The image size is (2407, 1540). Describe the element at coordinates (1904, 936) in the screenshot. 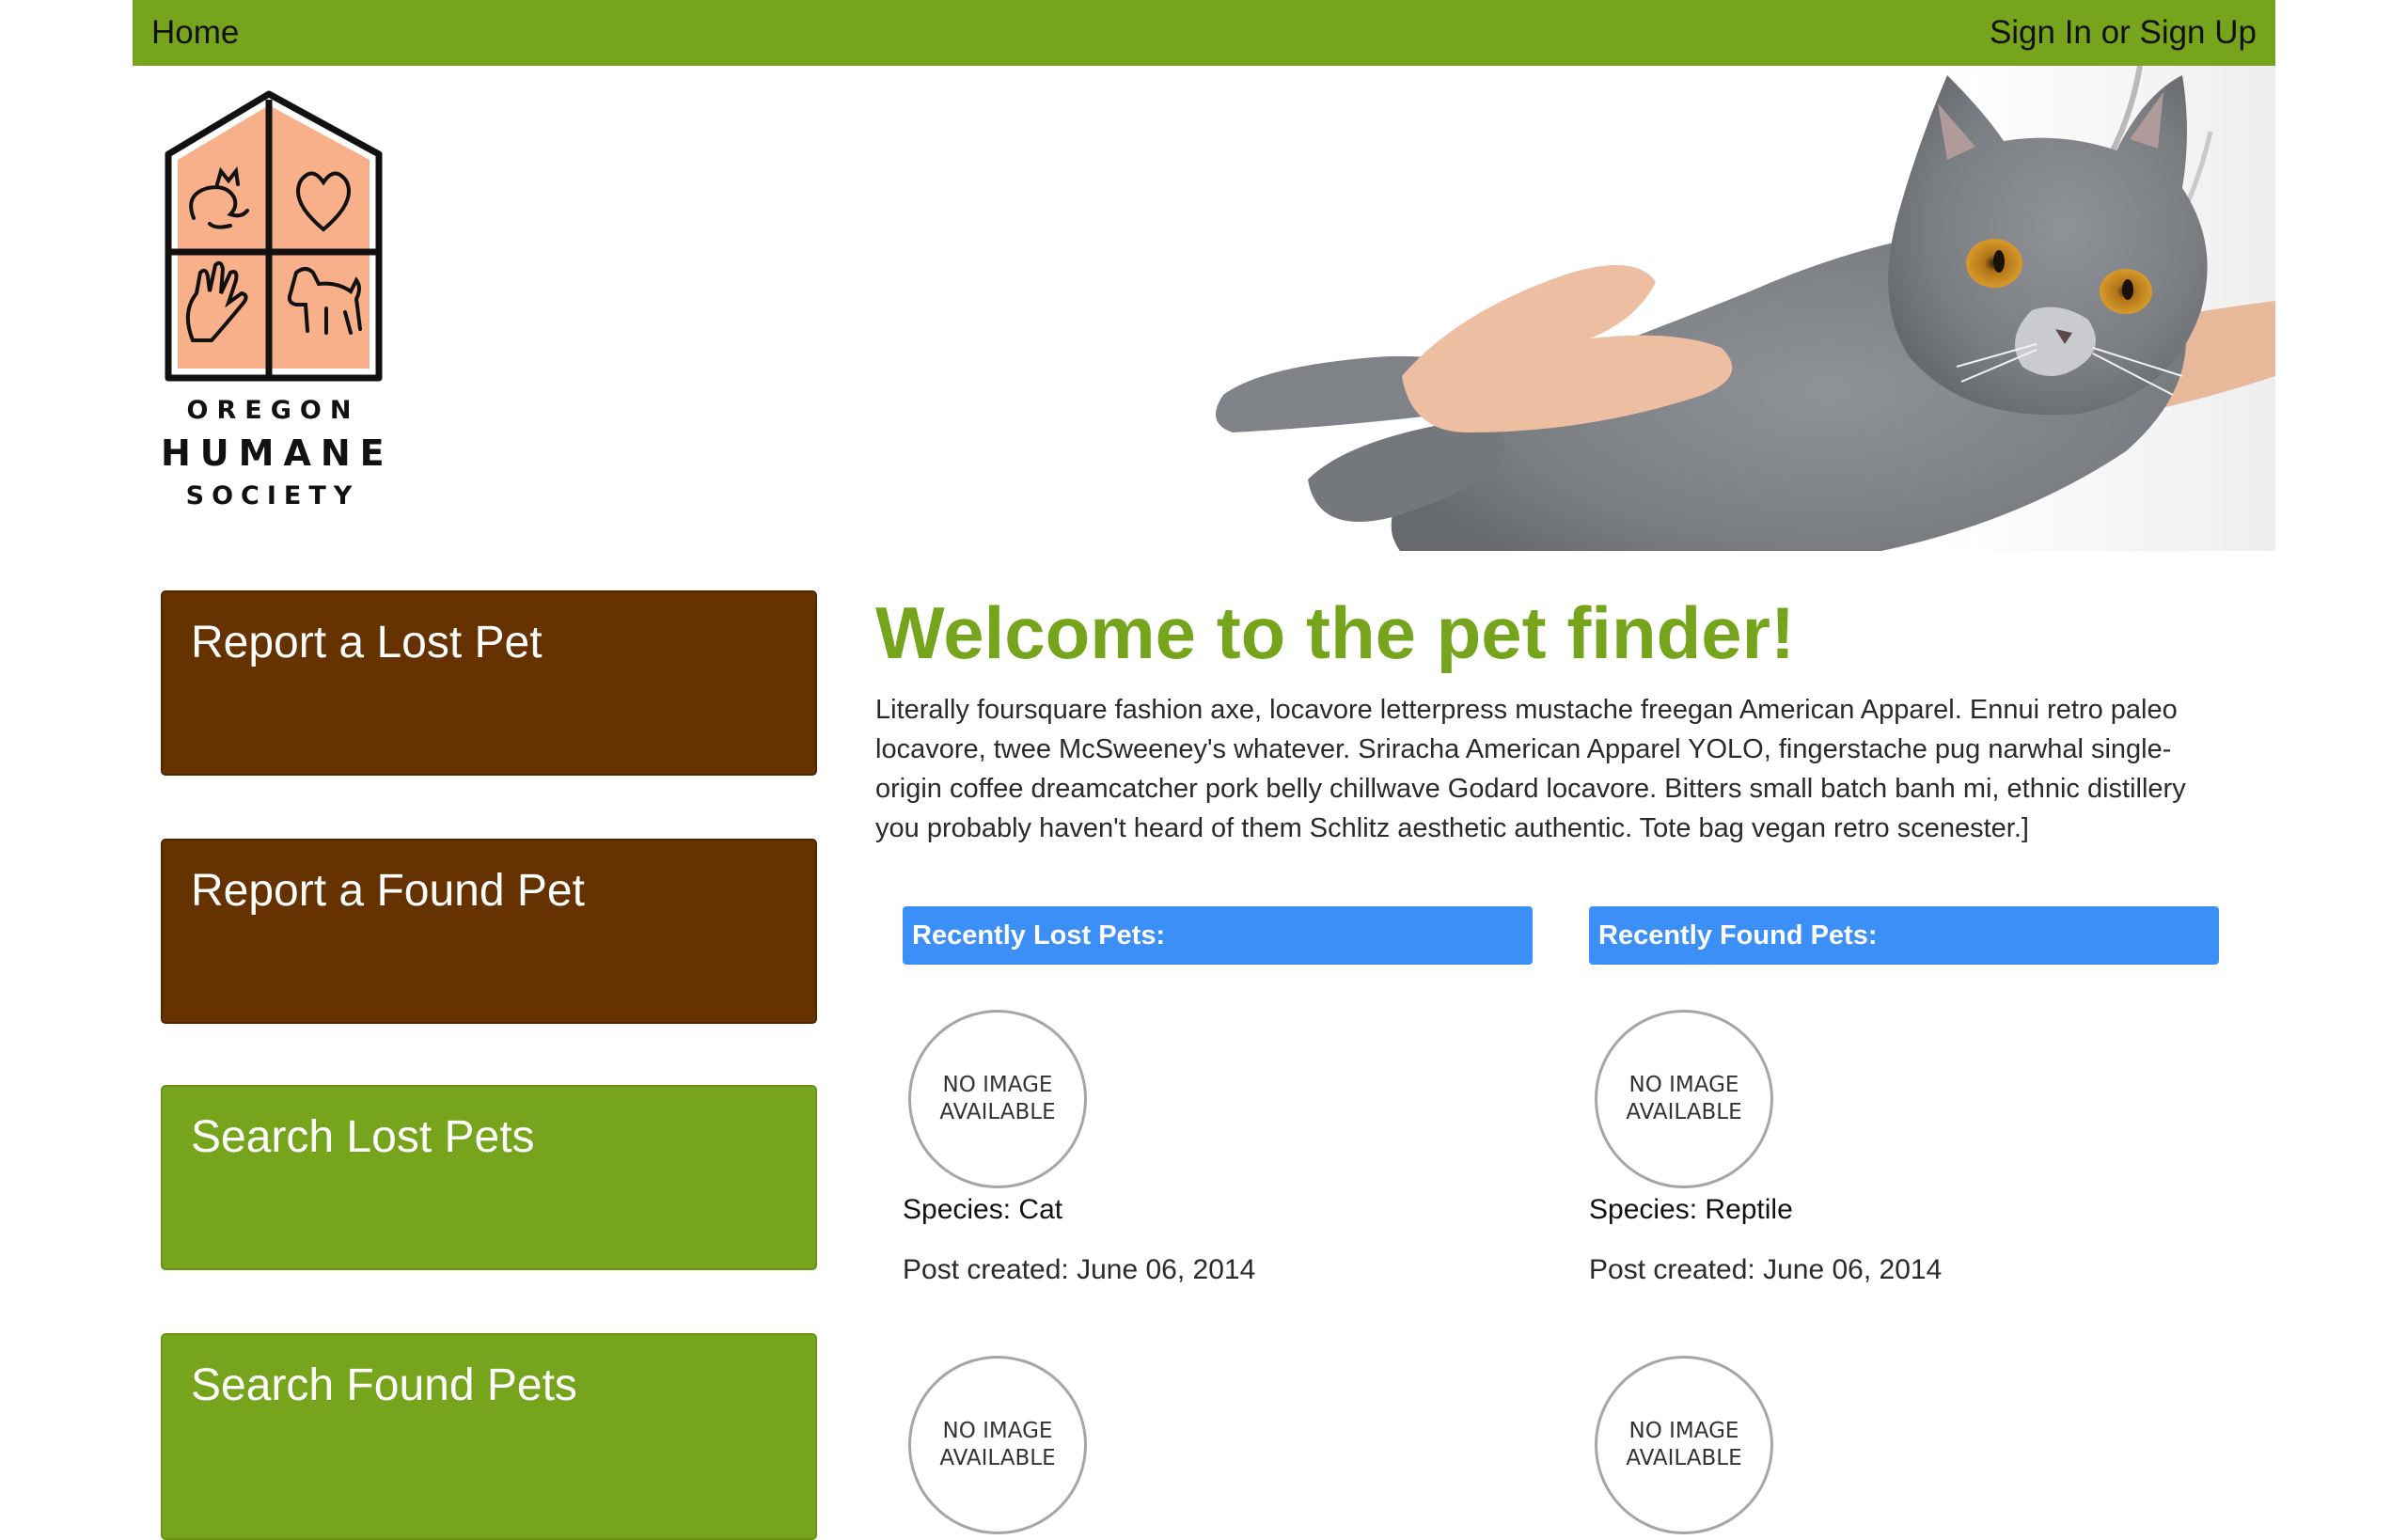

I see `recently-found-header: Recently Found Pets:` at that location.